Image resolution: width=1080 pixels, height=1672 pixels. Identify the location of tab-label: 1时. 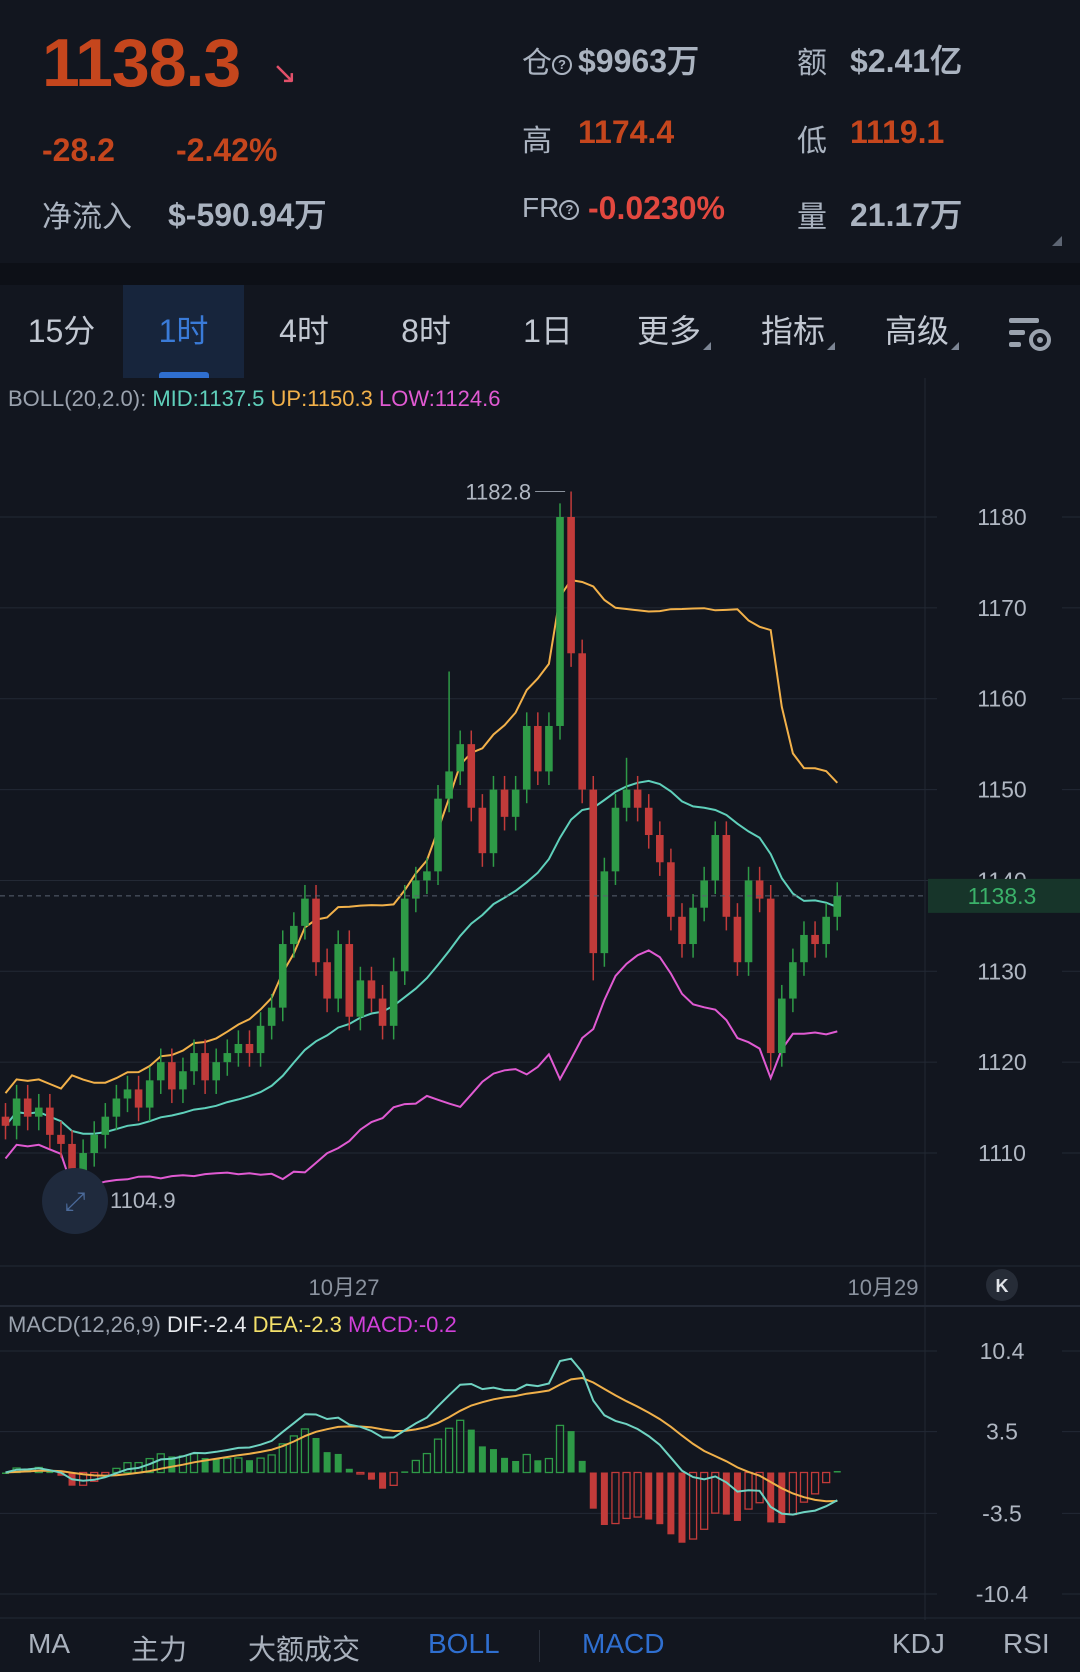
(183, 331).